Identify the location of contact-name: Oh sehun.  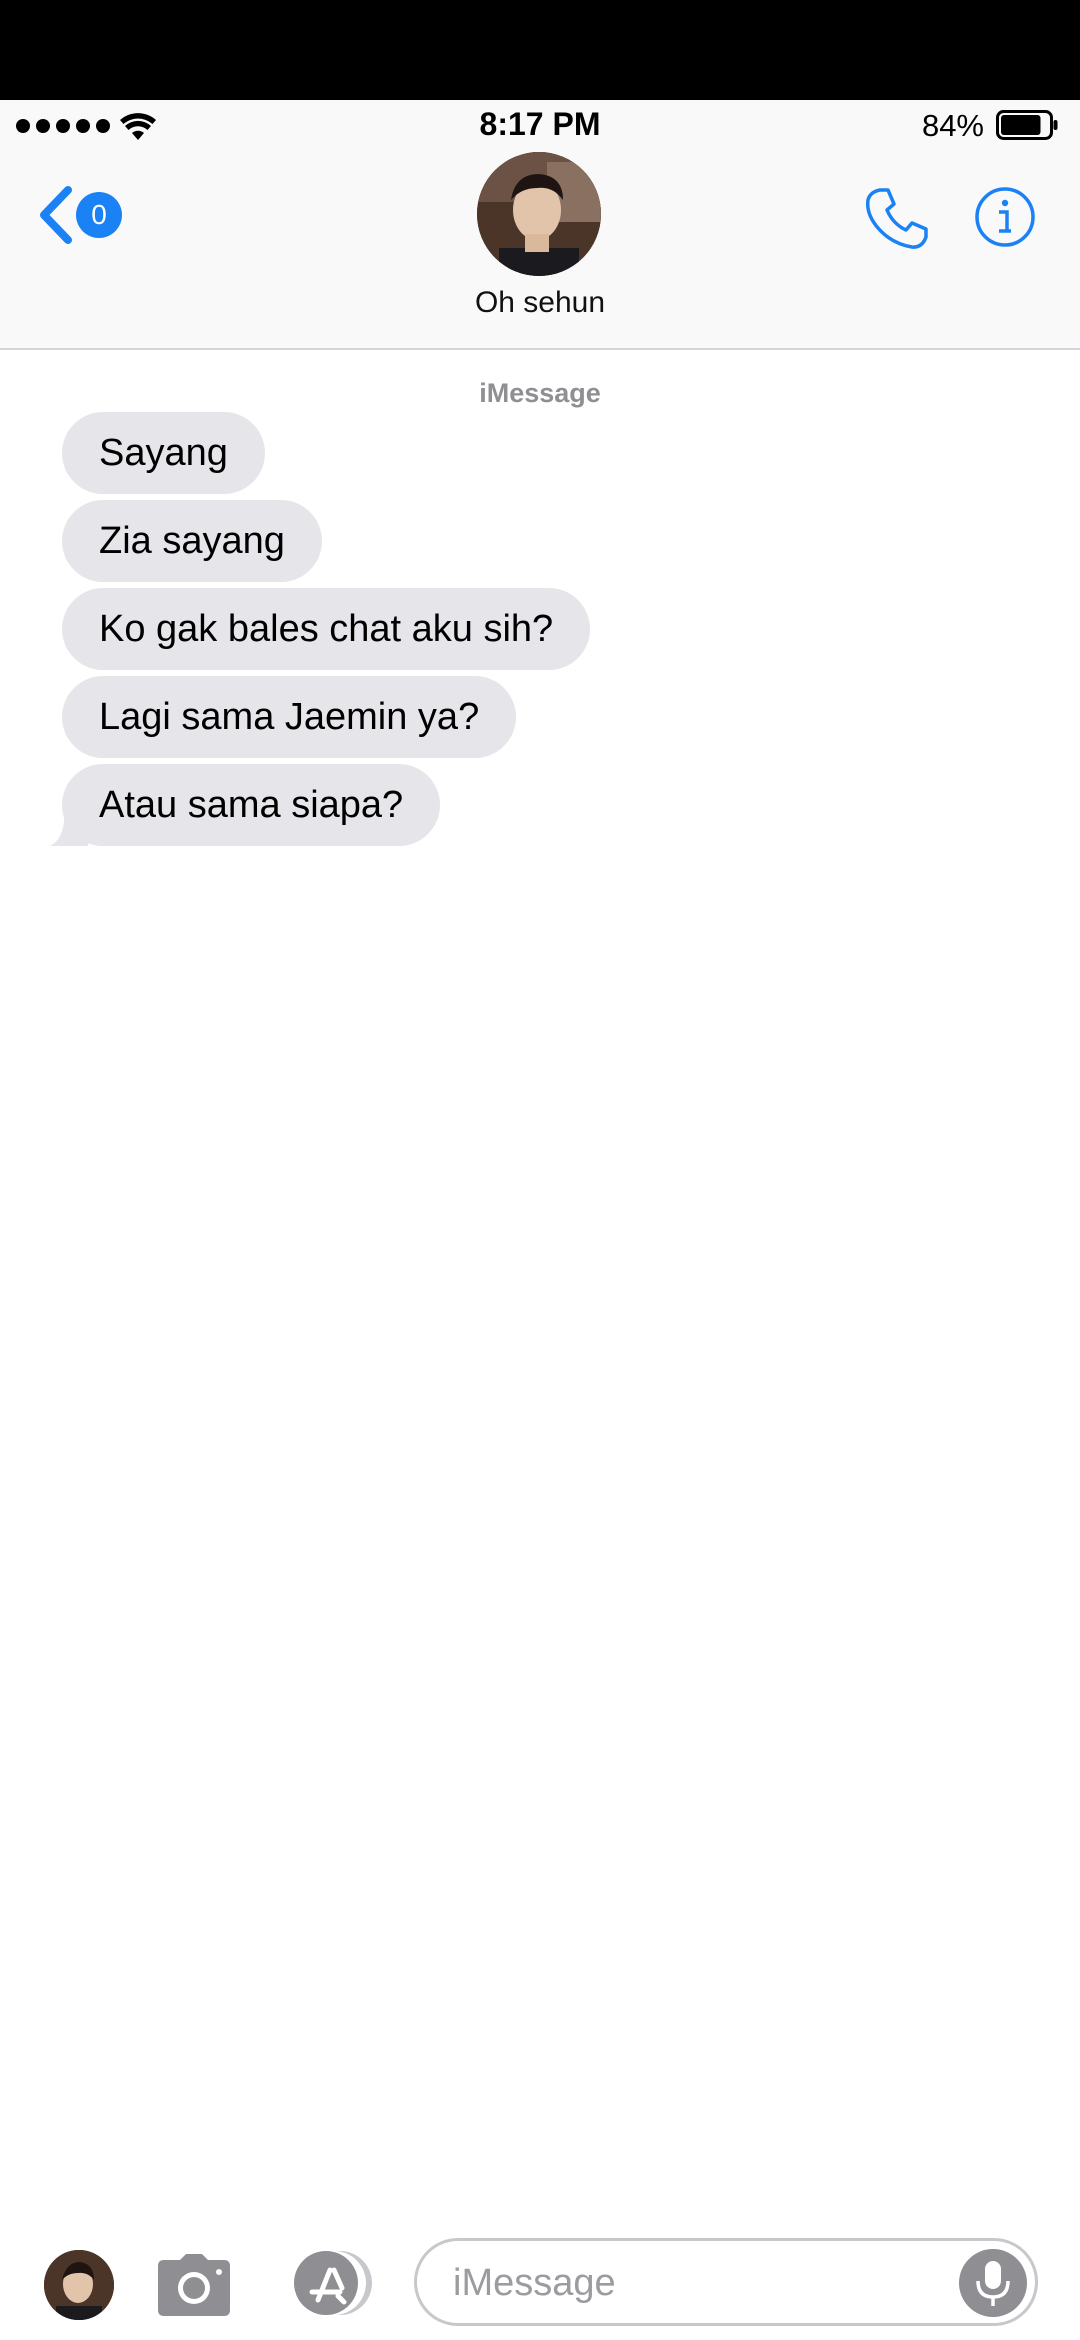
(540, 303).